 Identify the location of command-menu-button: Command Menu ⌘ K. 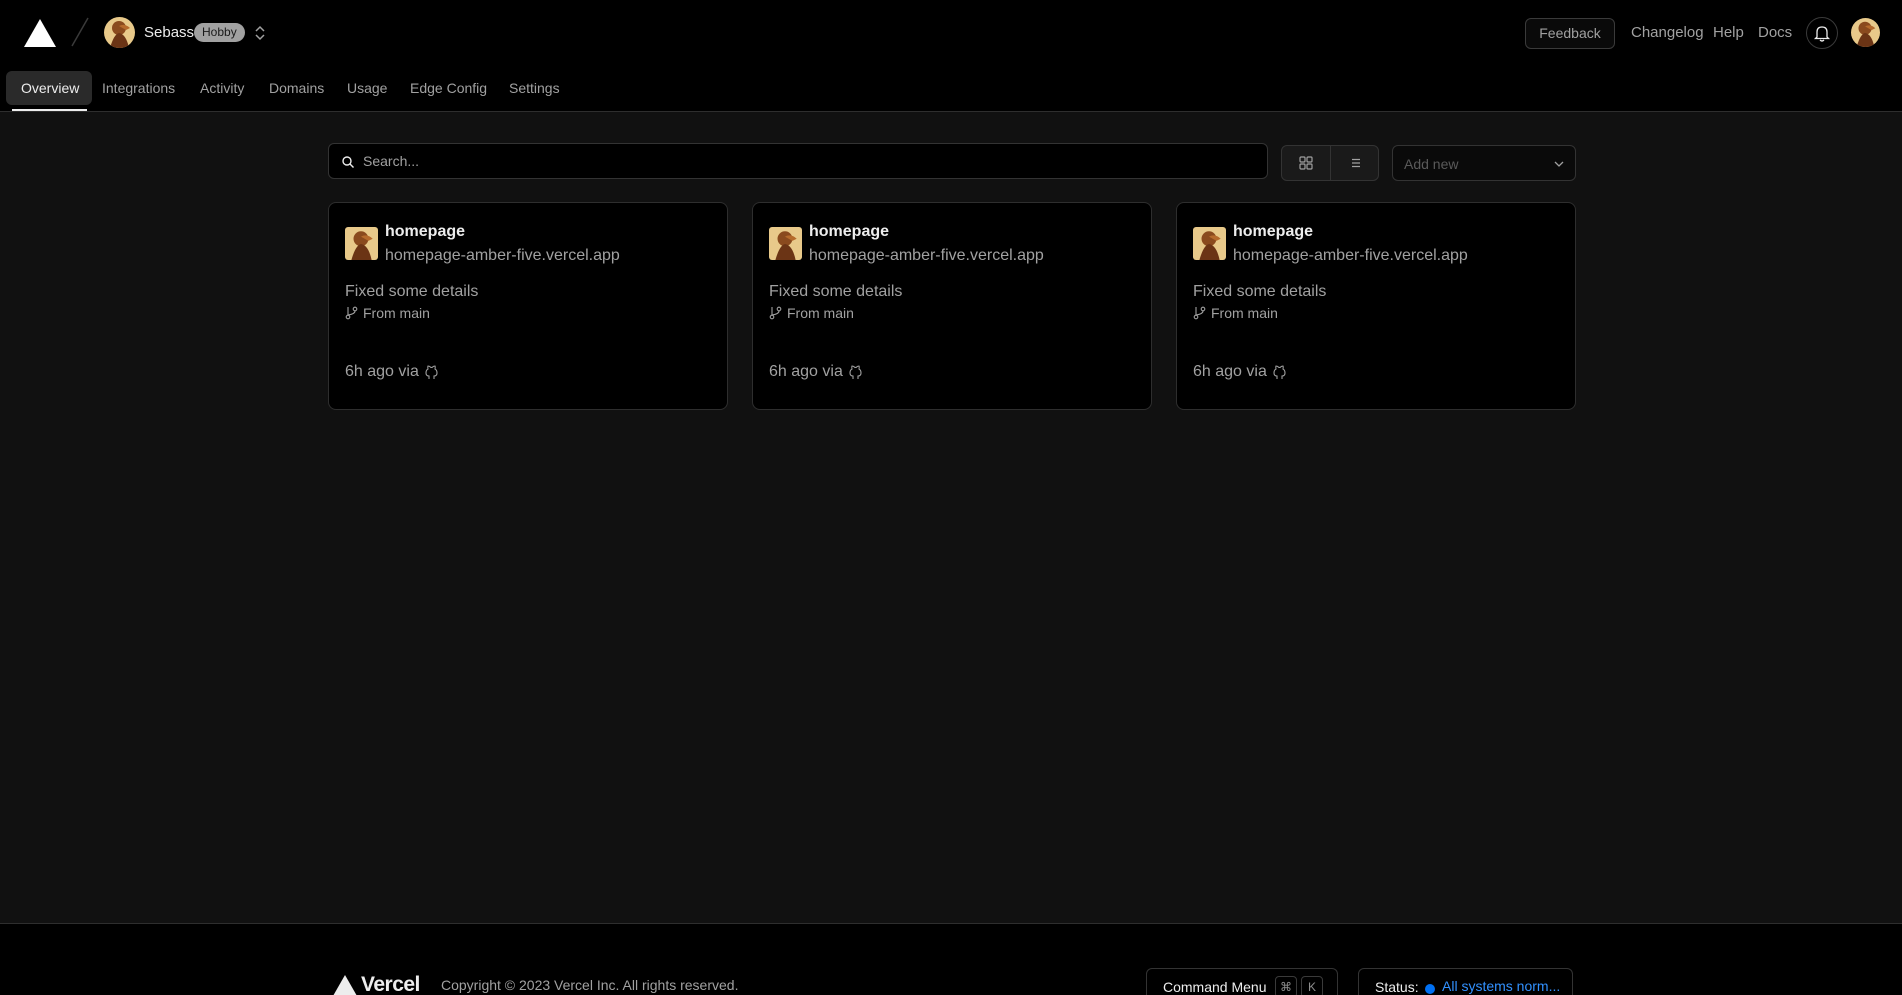
(1242, 981).